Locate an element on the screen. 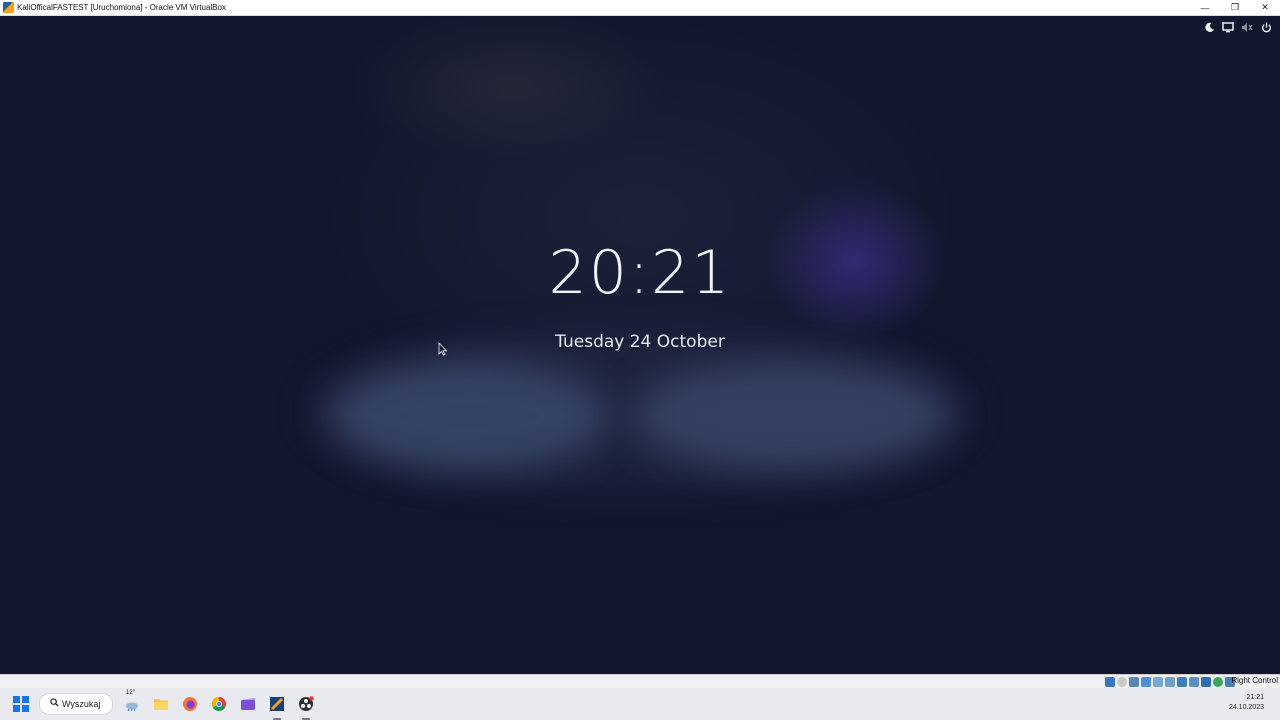 The image size is (1280, 720). recording-icon is located at coordinates (1194, 682).